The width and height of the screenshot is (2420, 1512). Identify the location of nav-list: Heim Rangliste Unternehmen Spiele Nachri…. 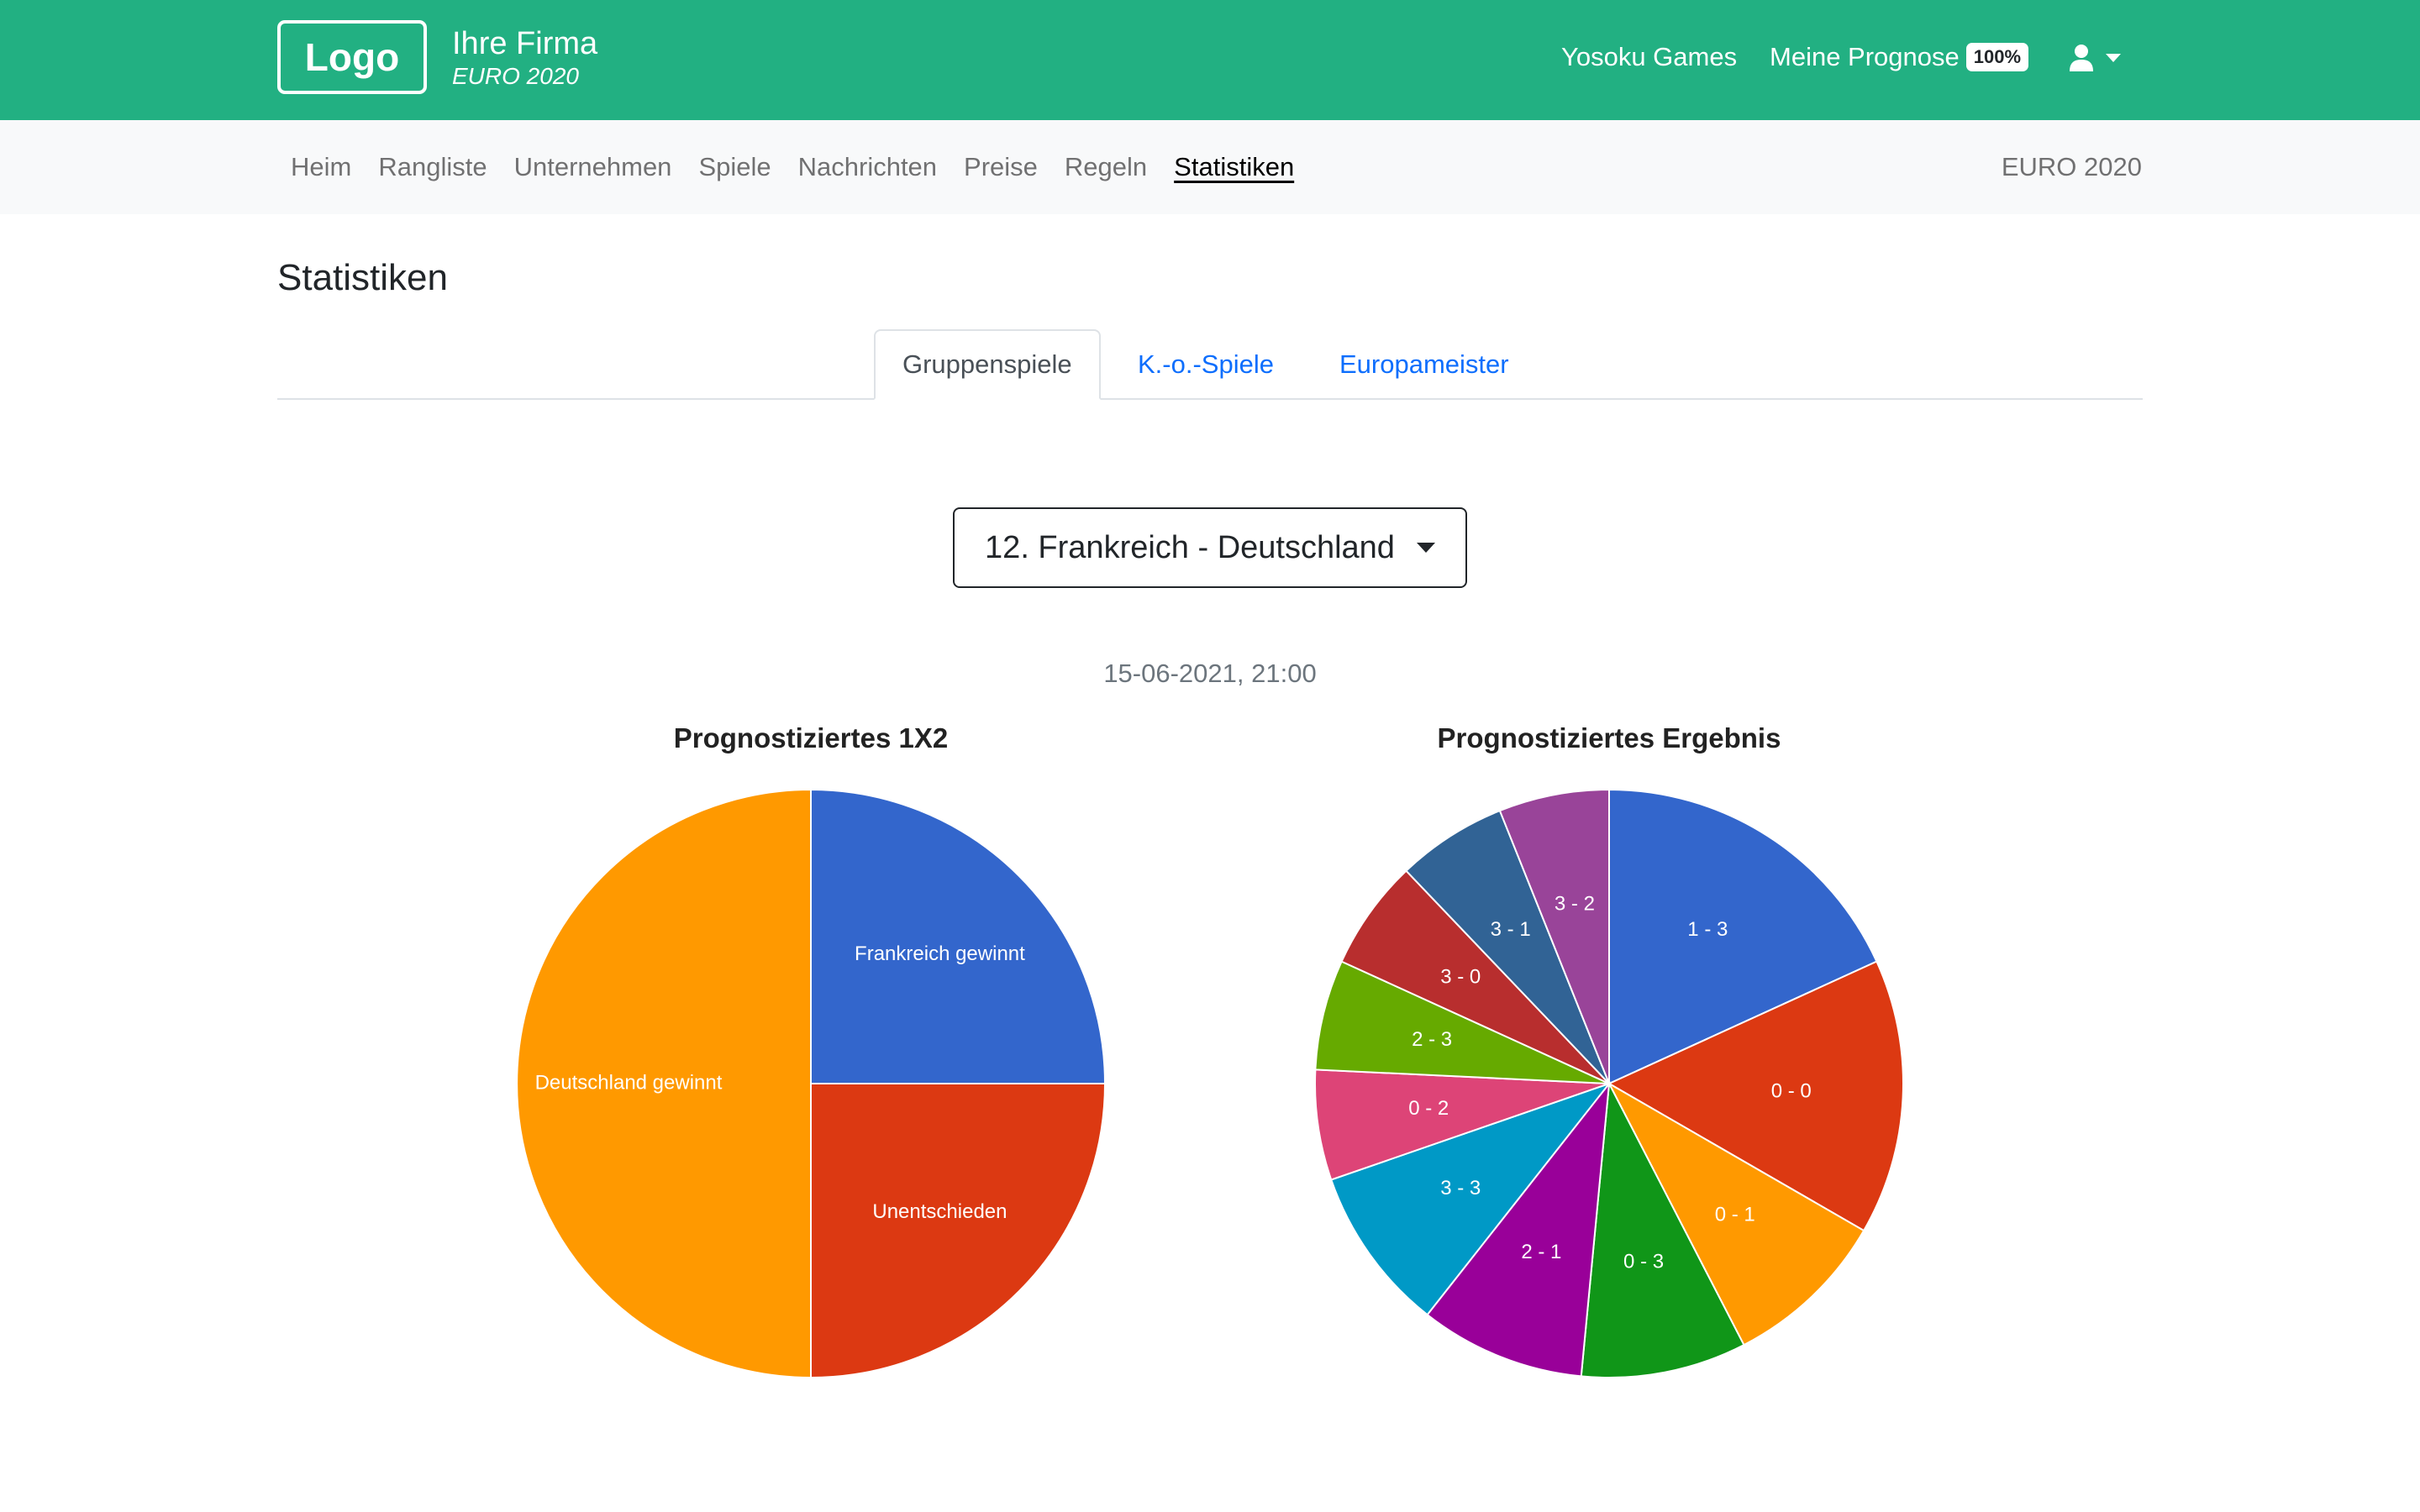
(792, 167).